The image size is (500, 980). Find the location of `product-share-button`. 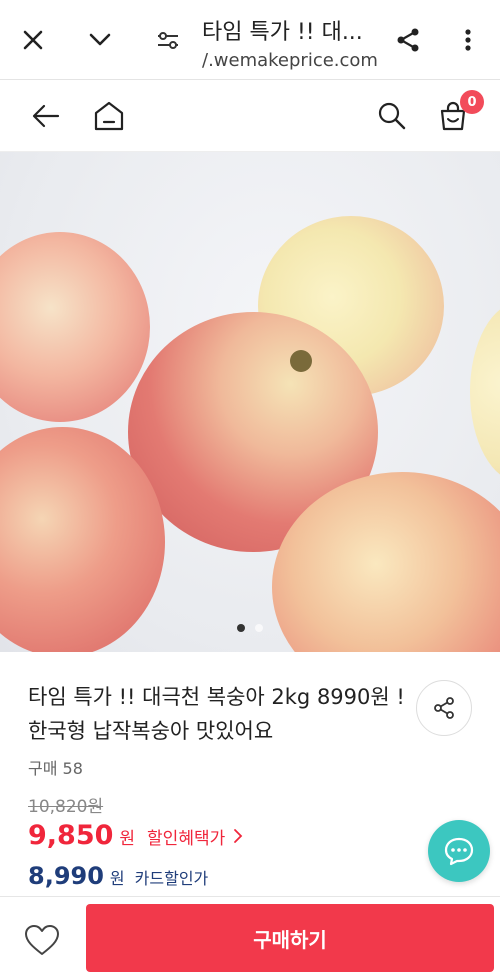

product-share-button is located at coordinates (444, 708).